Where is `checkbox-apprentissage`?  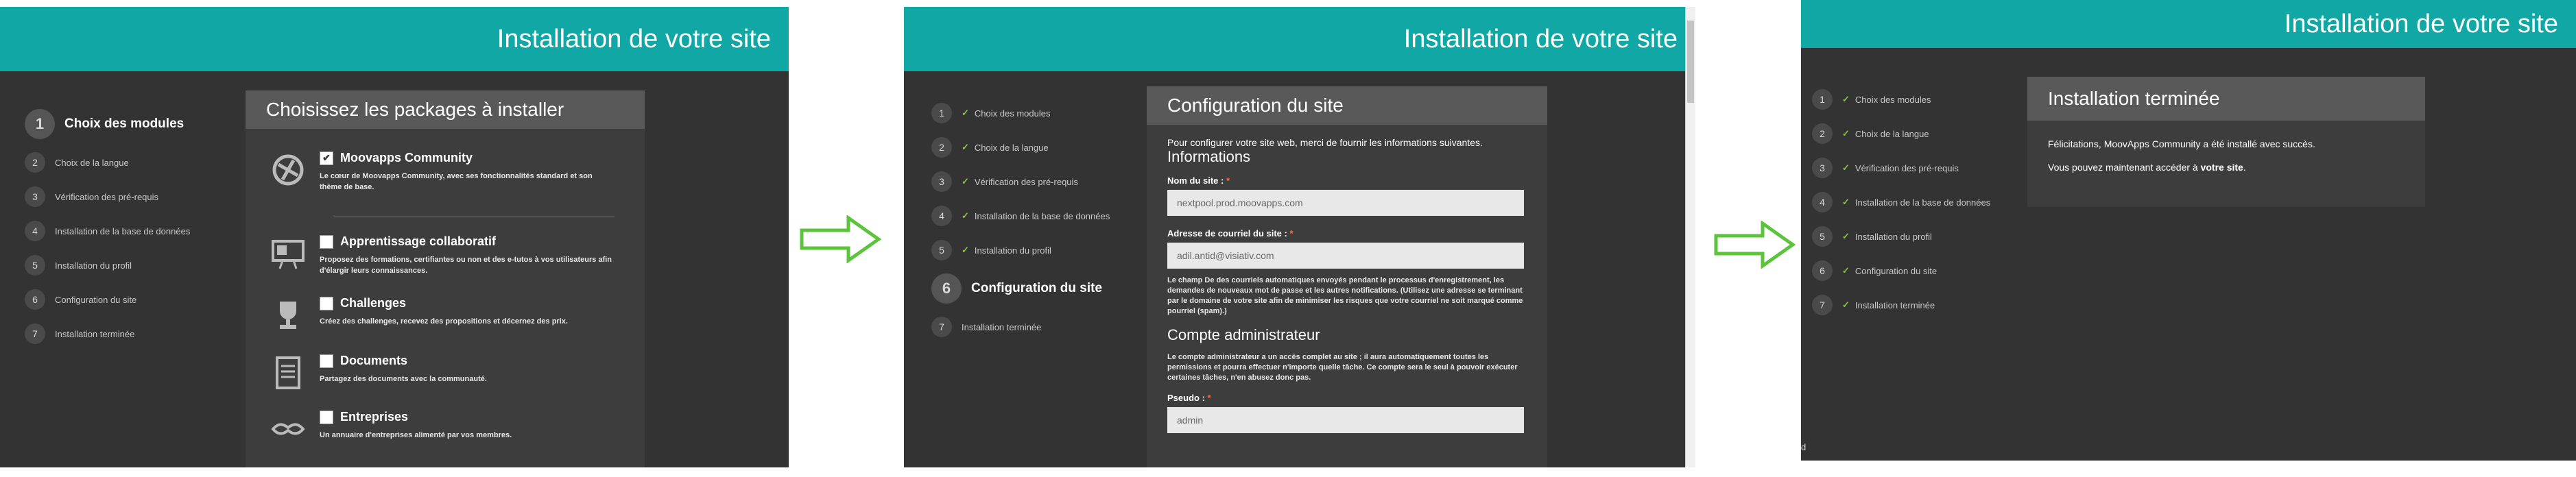 checkbox-apprentissage is located at coordinates (326, 241).